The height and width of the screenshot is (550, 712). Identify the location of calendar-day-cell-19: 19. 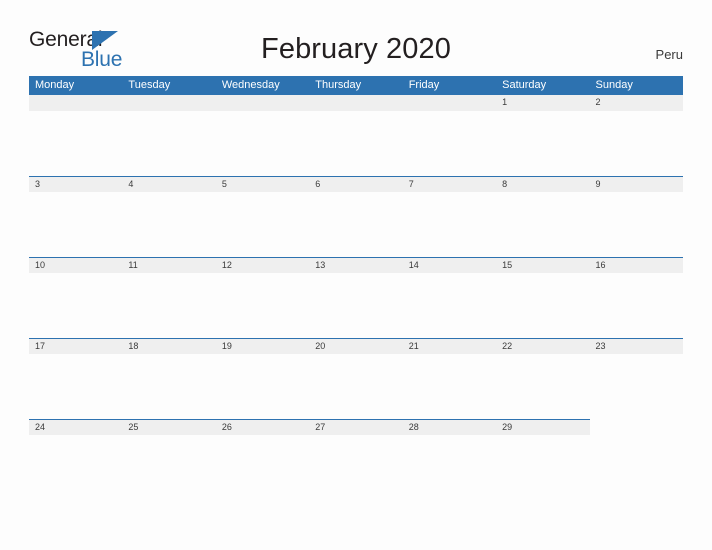
(262, 346).